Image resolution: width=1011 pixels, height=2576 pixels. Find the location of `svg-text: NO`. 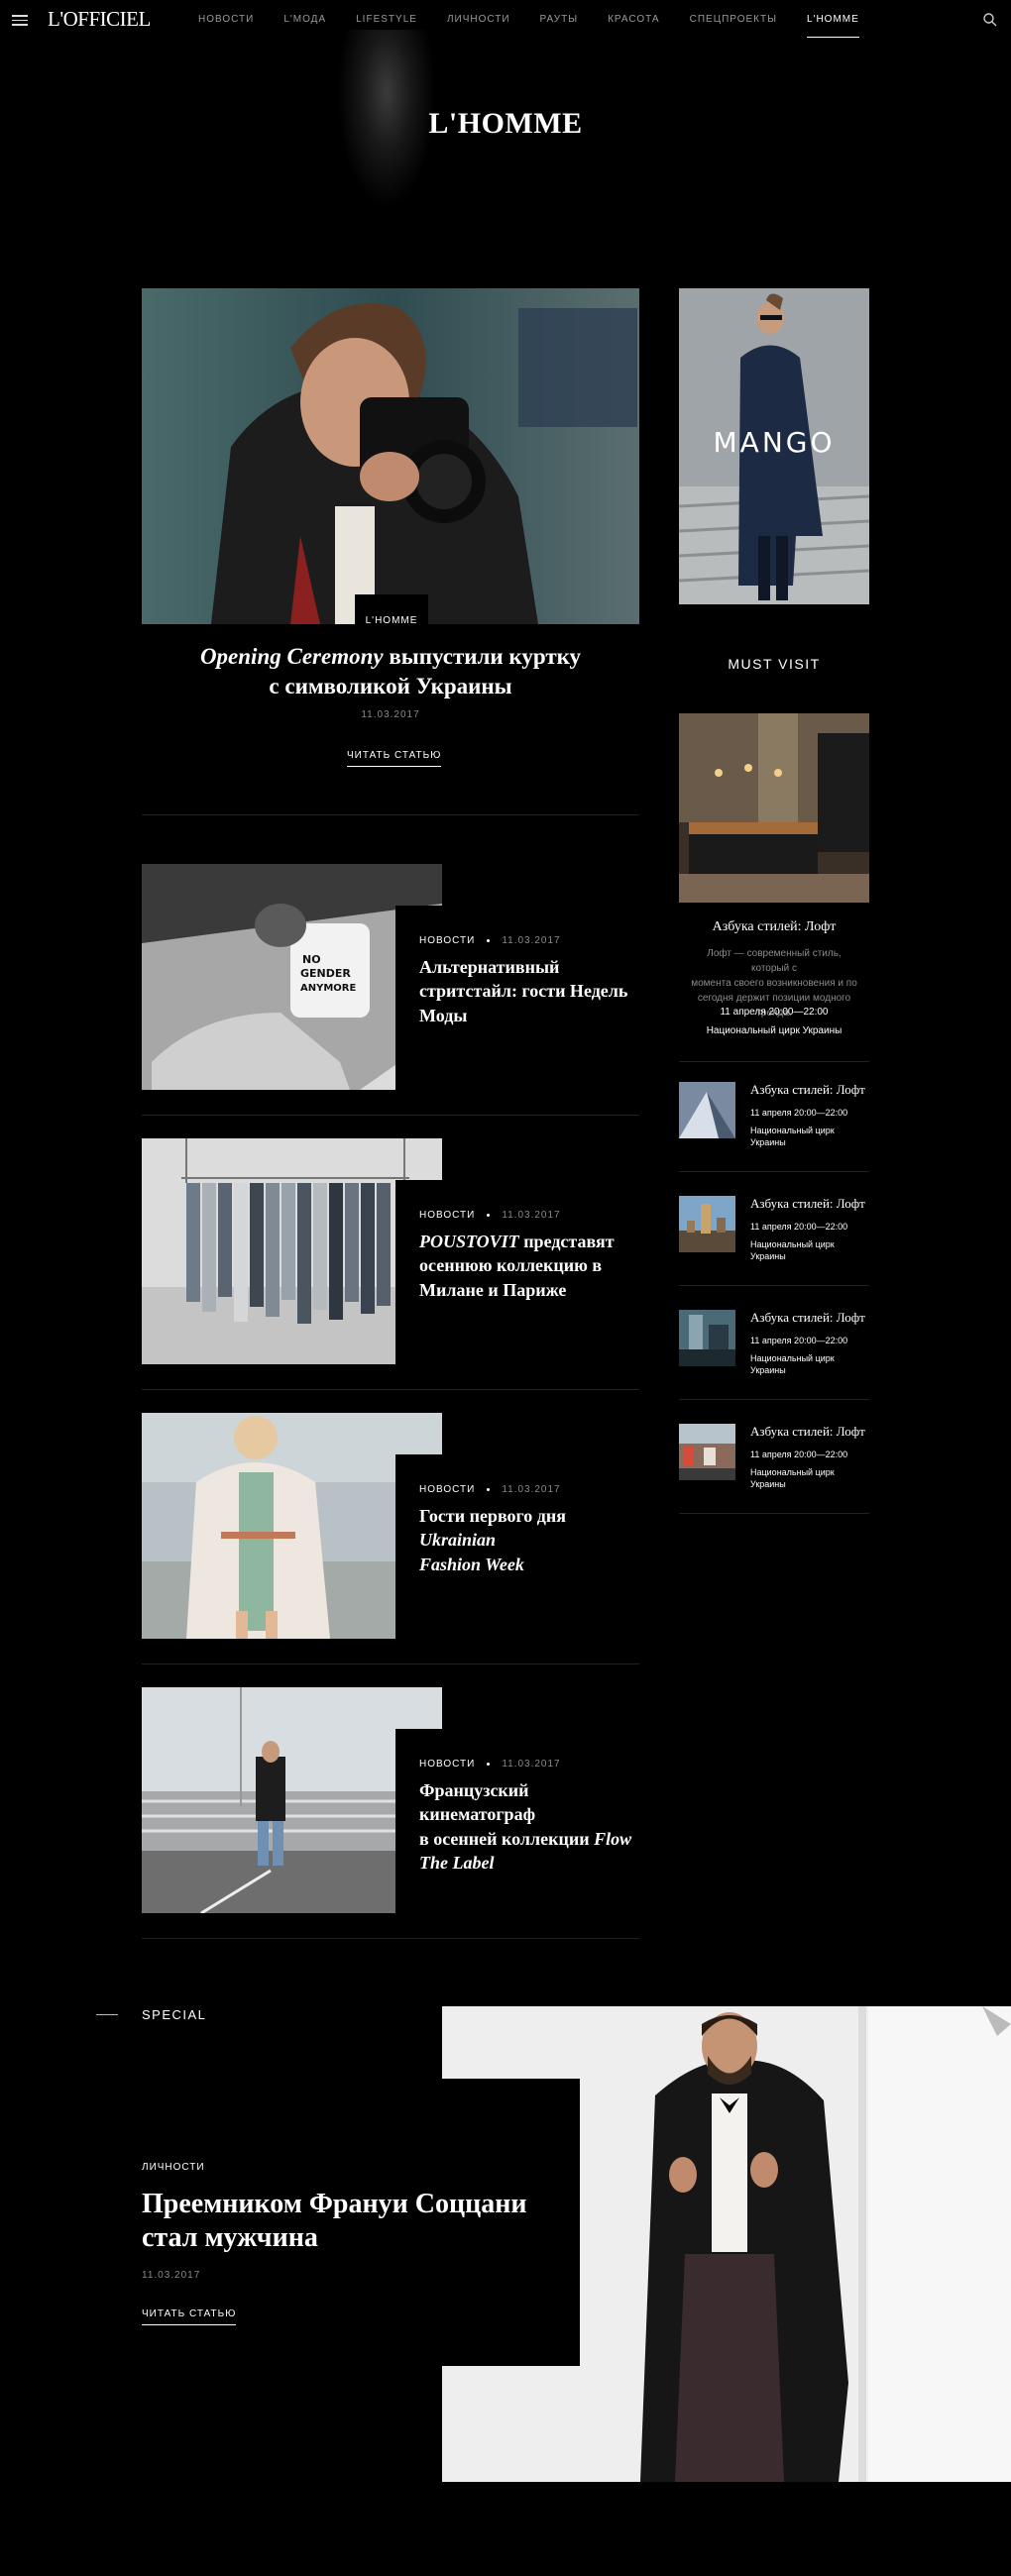

svg-text: NO is located at coordinates (311, 960).